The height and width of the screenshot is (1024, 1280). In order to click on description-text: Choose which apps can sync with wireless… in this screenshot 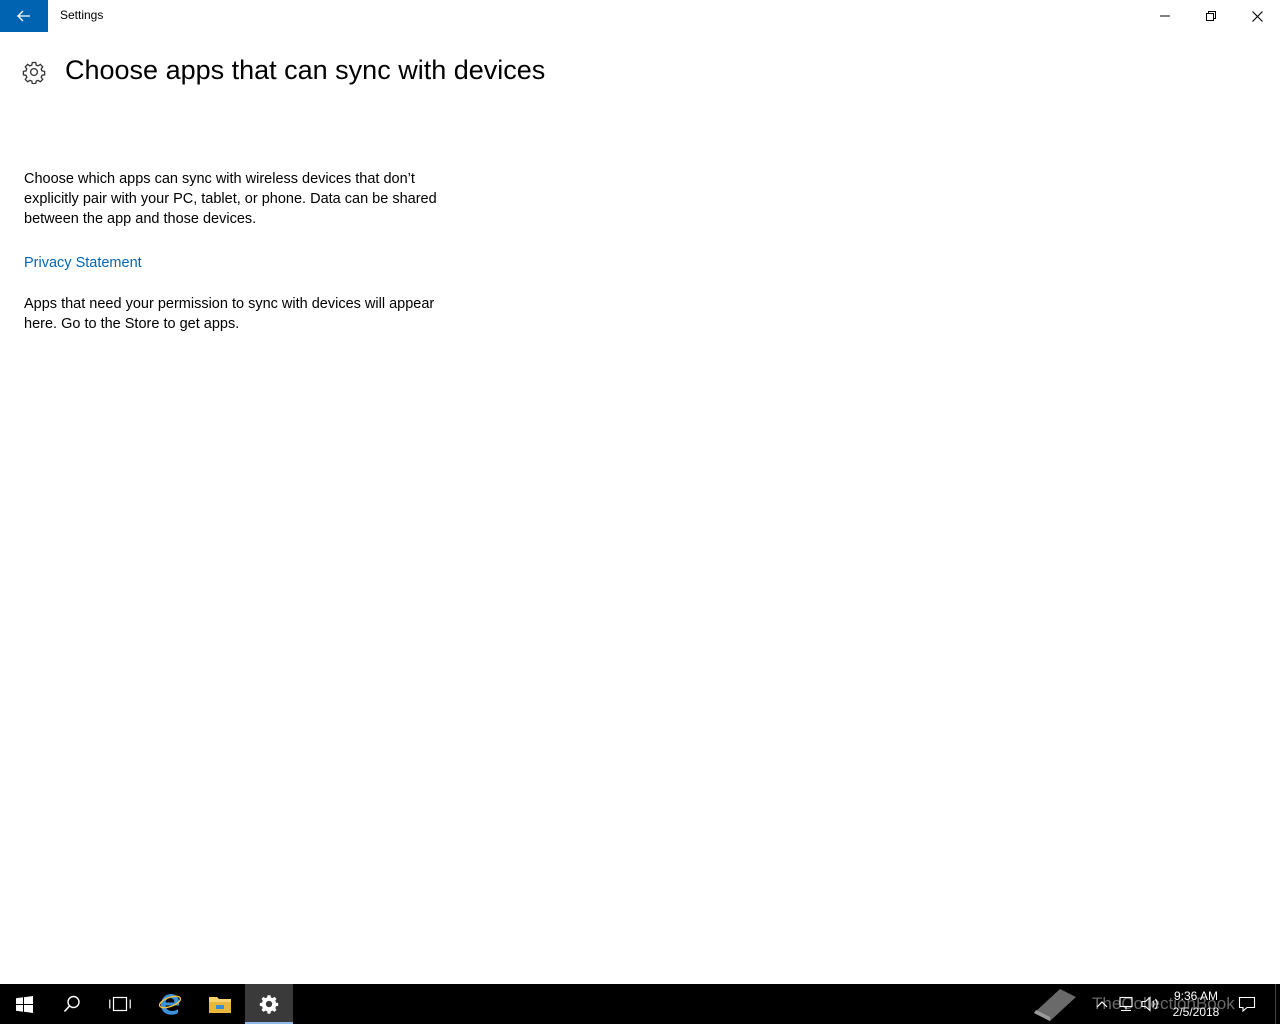, I will do `click(230, 199)`.